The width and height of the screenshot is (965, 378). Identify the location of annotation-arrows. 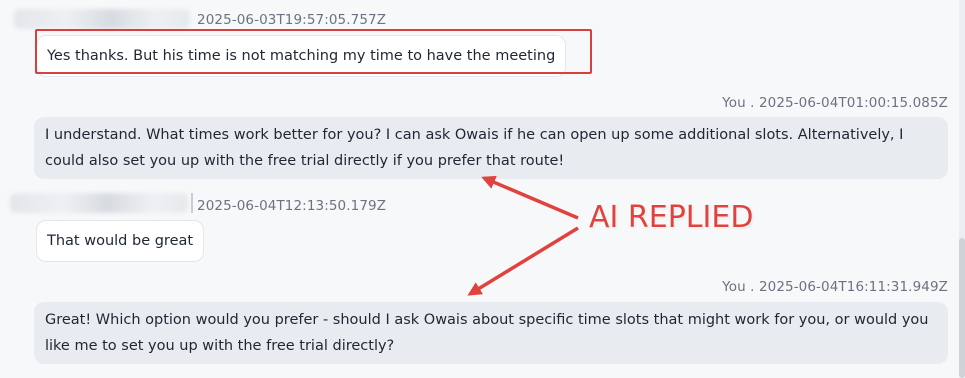
(523, 235).